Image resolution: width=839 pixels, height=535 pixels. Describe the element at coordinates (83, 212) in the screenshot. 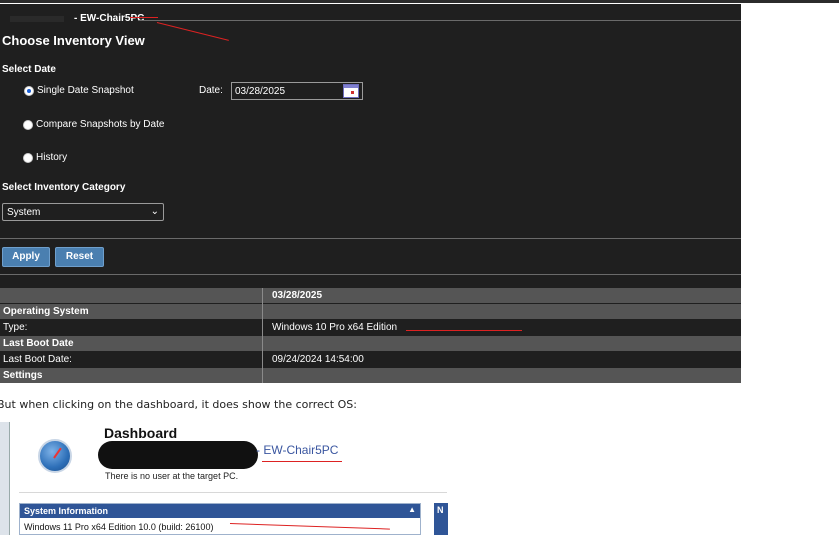

I see `category-select: System ⌄` at that location.